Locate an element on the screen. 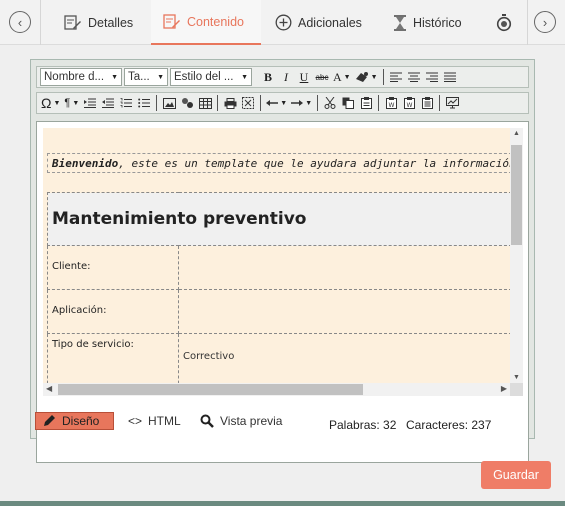 This screenshot has height=506, width=565. hourglass-icon is located at coordinates (400, 22).